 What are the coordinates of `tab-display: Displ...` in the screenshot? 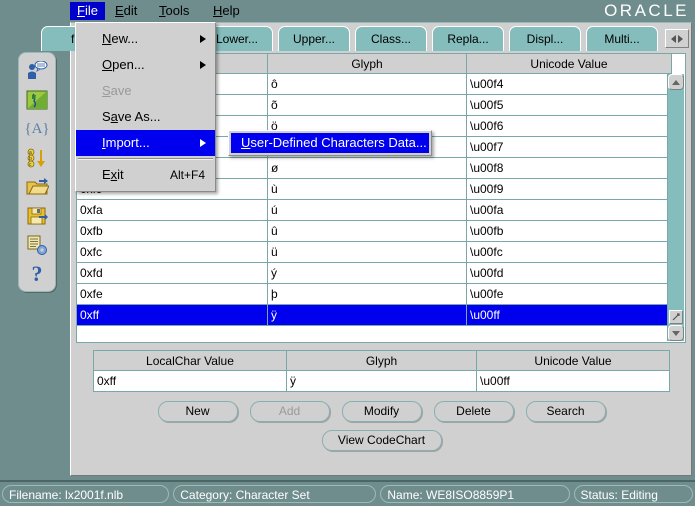 It's located at (545, 38).